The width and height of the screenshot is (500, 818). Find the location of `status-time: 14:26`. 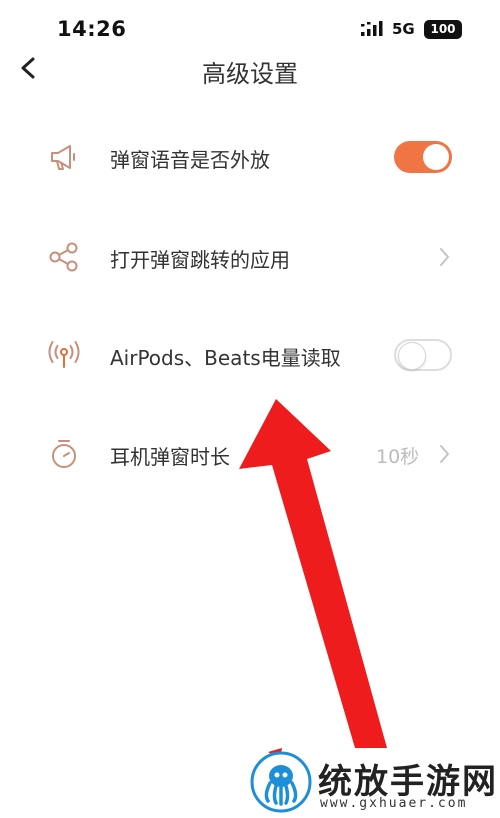

status-time: 14:26 is located at coordinates (92, 29).